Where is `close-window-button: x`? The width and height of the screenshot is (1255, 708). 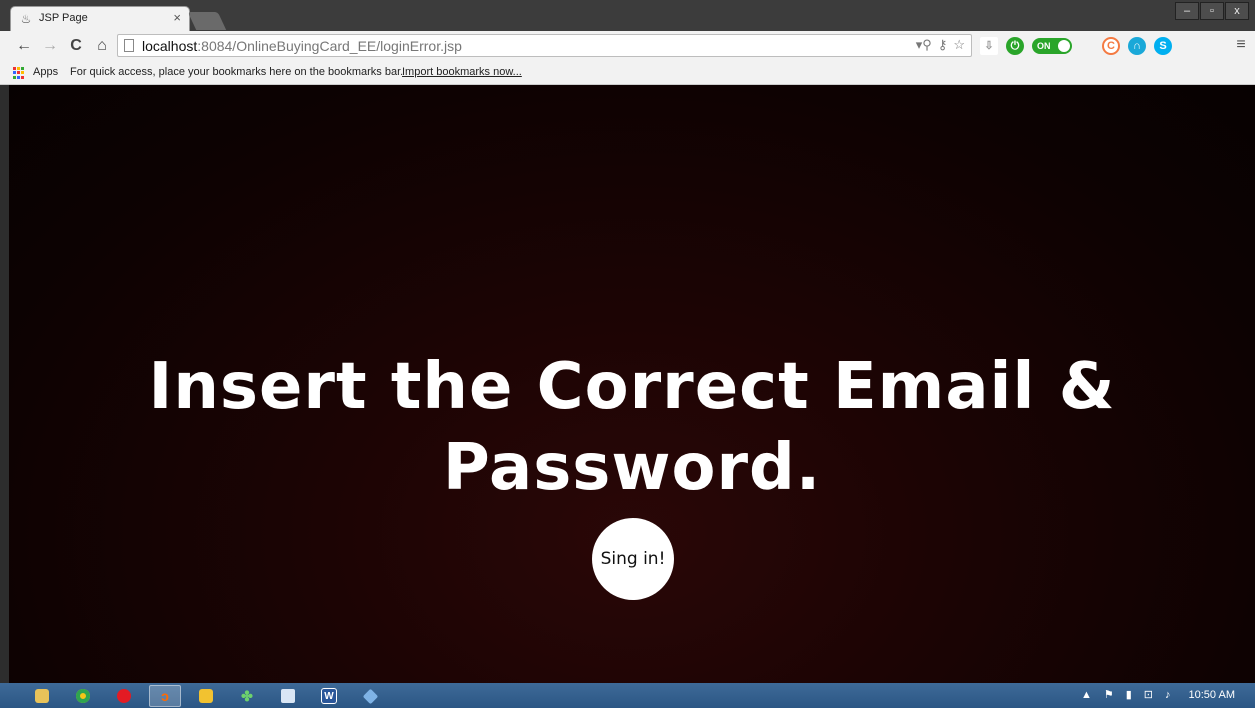 close-window-button: x is located at coordinates (1237, 11).